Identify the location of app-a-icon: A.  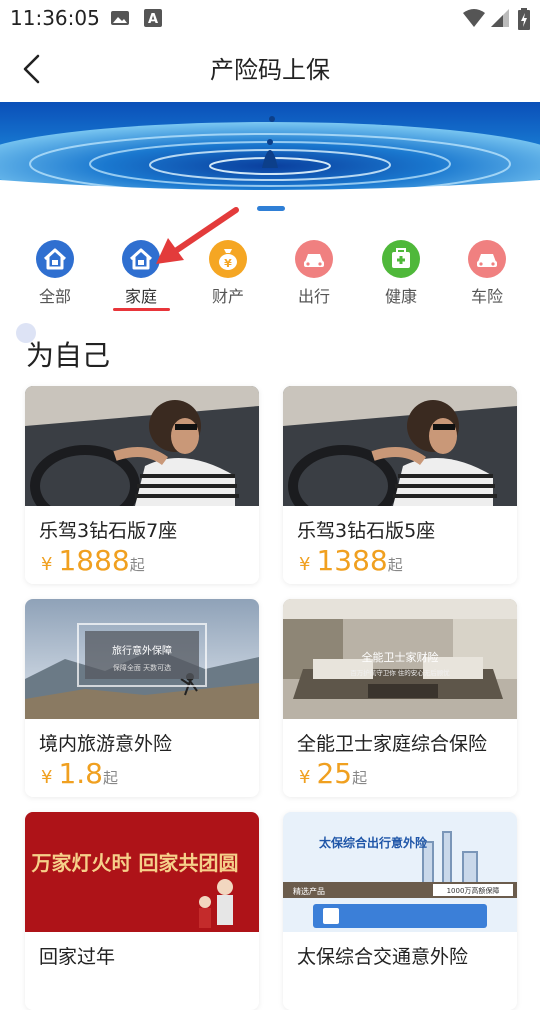
(153, 18).